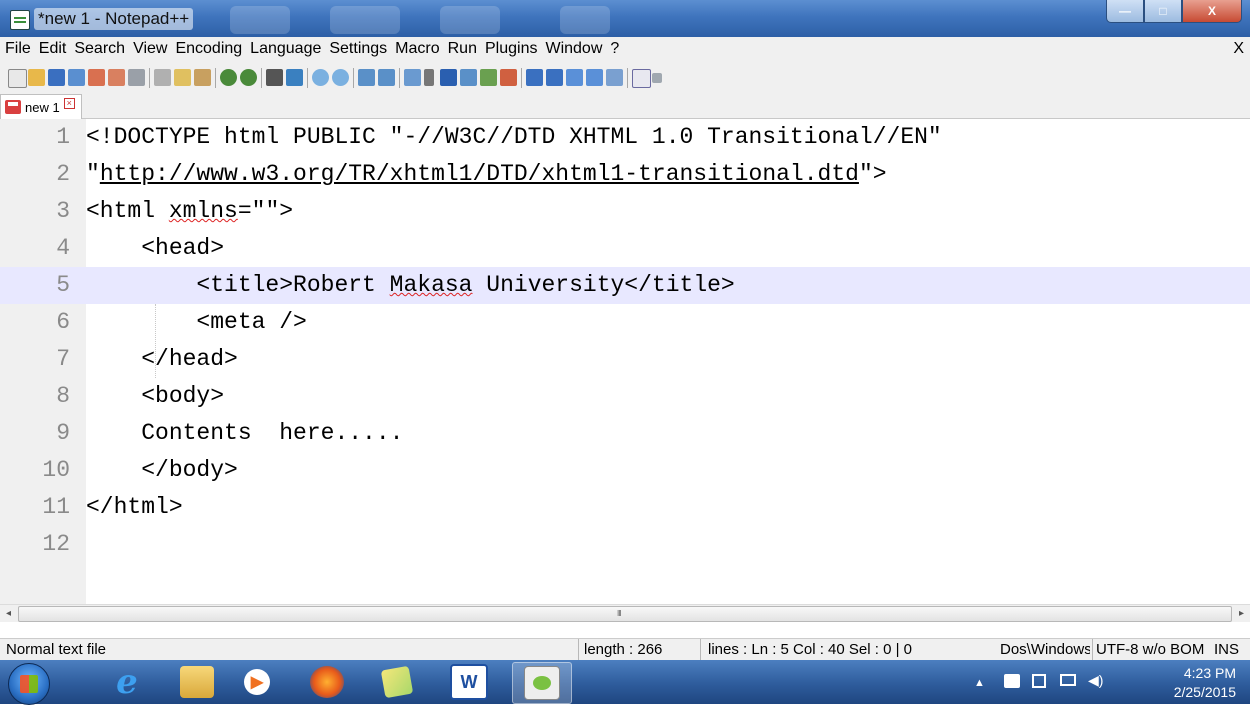  What do you see at coordinates (20, 20) in the screenshot?
I see `notepad-app-icon` at bounding box center [20, 20].